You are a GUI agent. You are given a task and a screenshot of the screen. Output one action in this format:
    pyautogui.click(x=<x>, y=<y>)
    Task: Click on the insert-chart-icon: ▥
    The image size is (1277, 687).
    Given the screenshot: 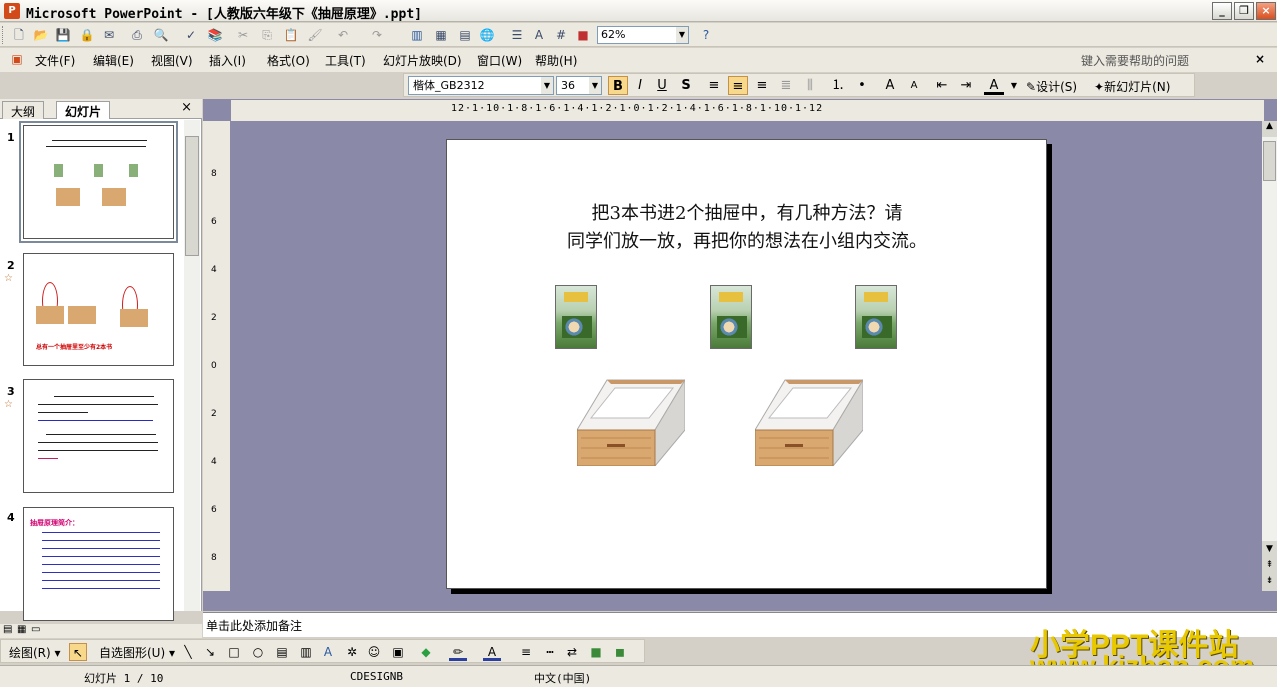 What is the action you would take?
    pyautogui.click(x=417, y=35)
    